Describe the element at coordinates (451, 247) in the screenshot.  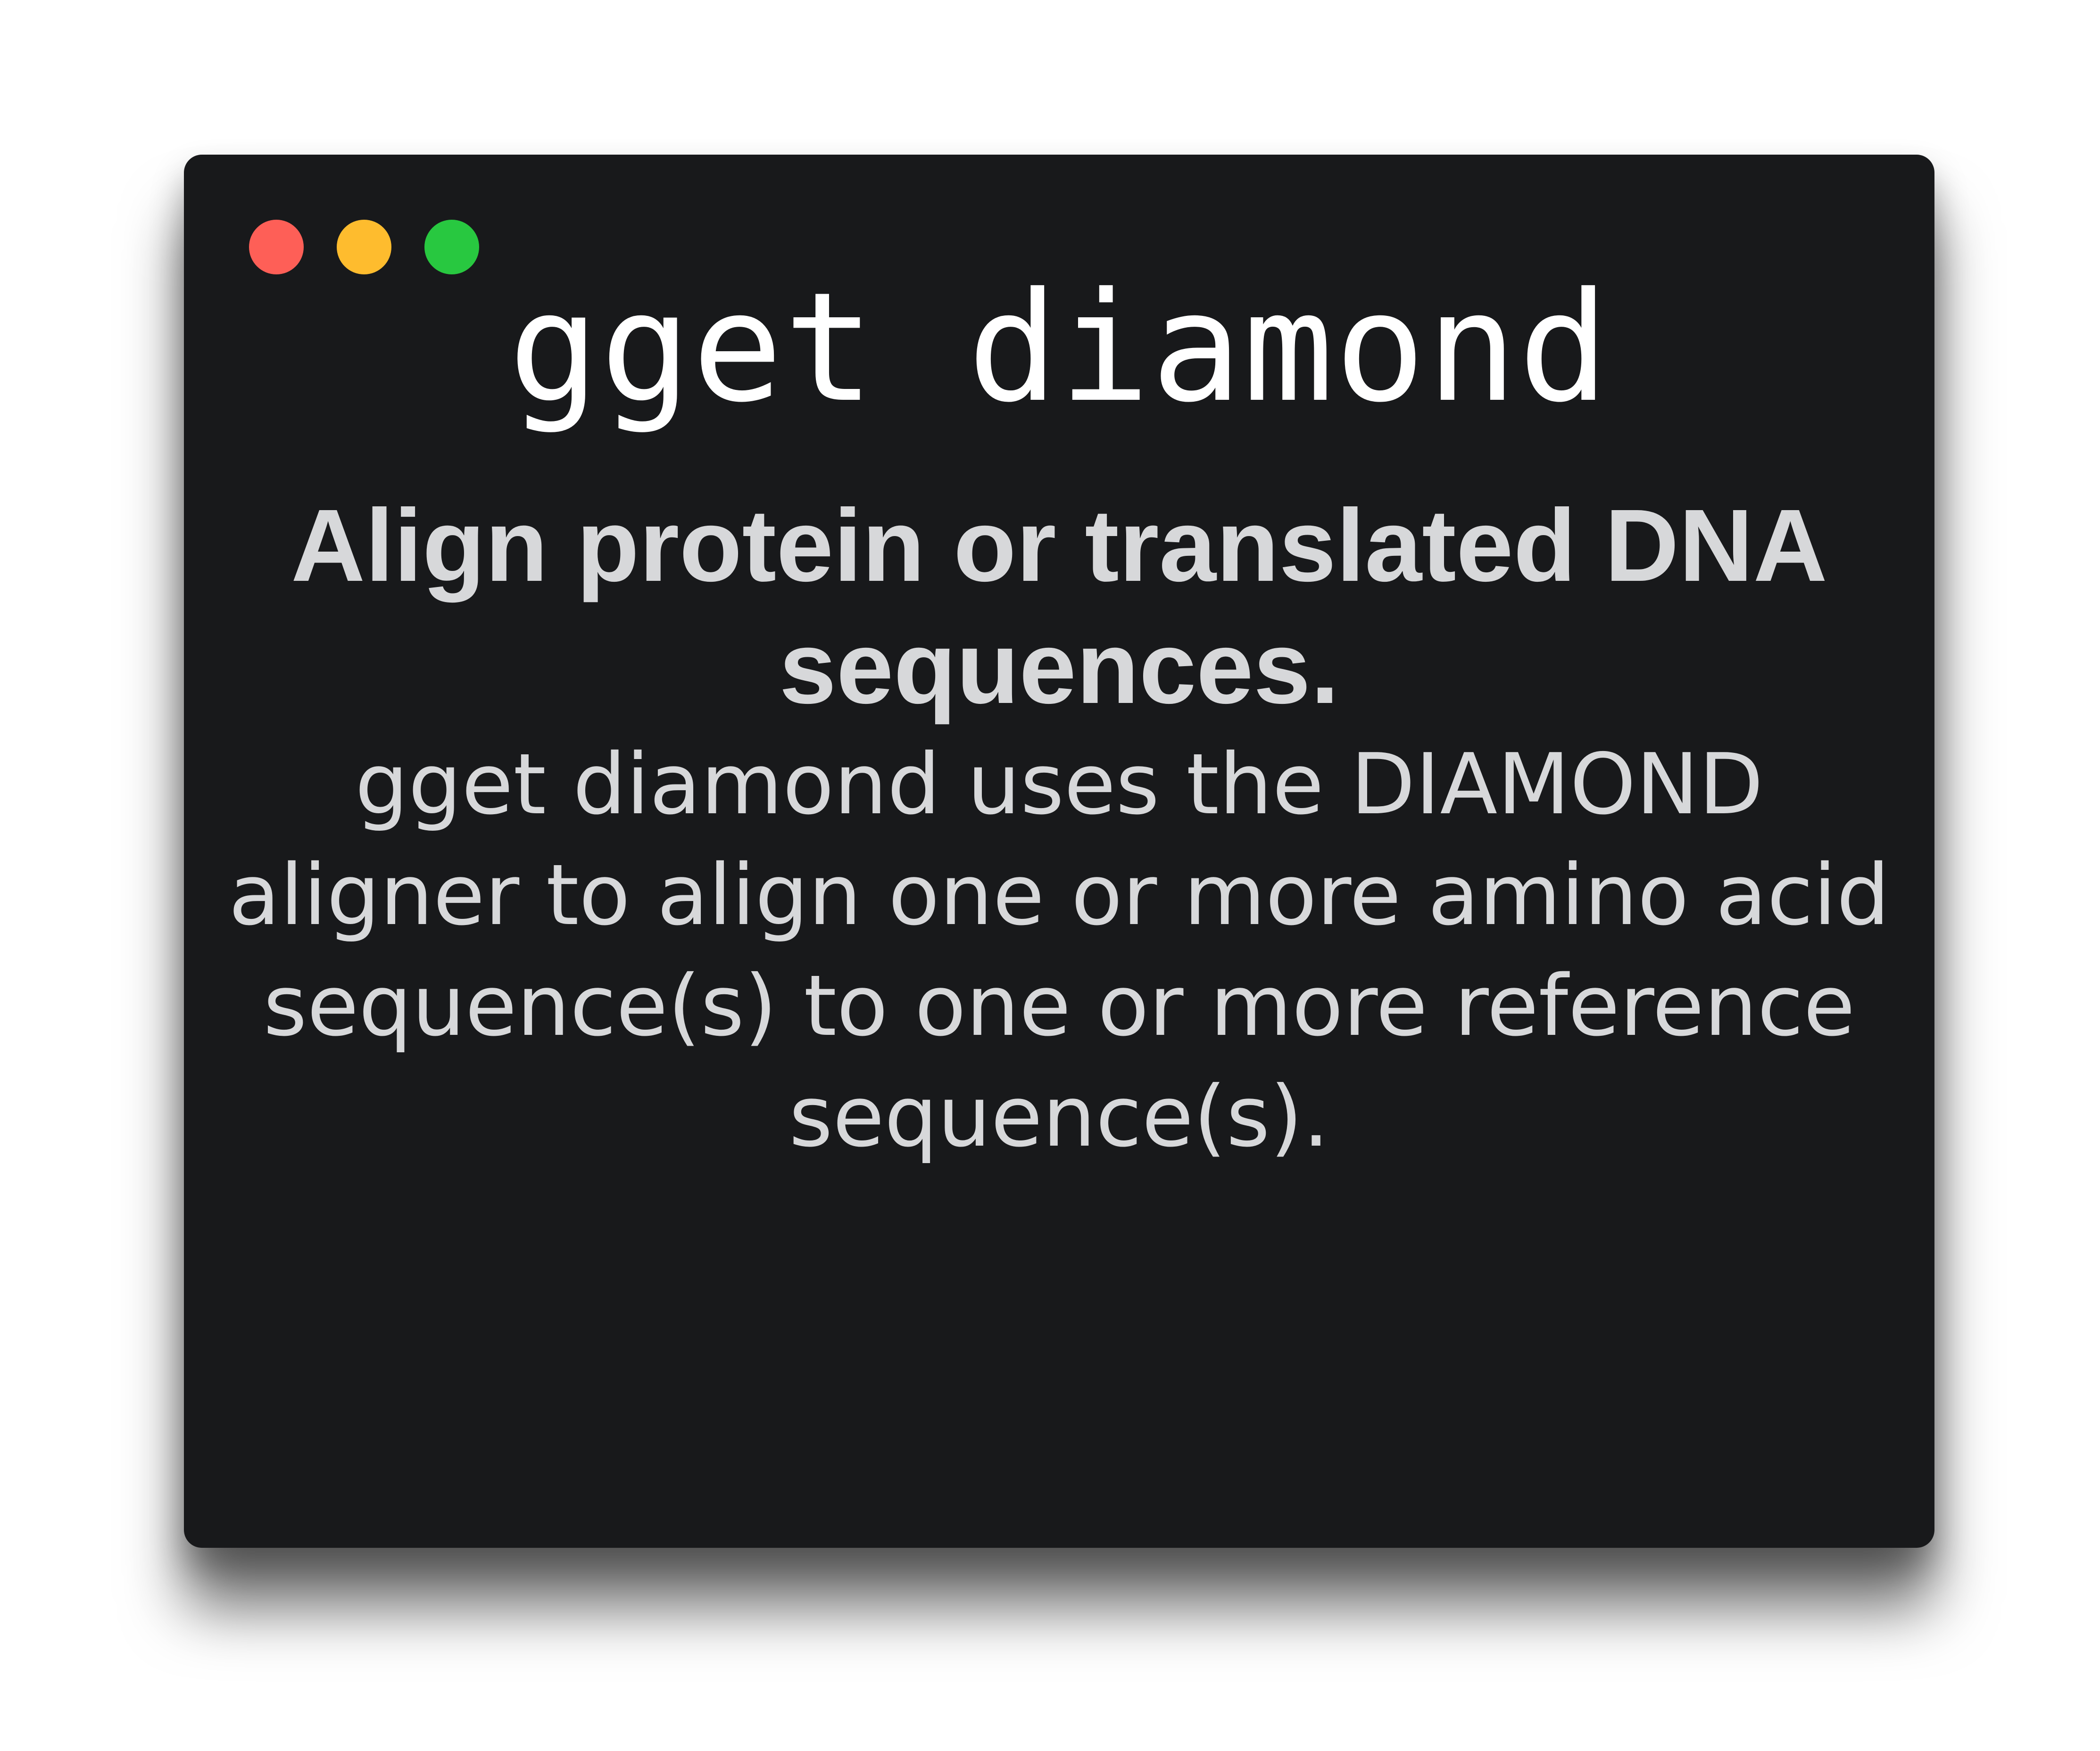
I see `zoom-window-icon` at that location.